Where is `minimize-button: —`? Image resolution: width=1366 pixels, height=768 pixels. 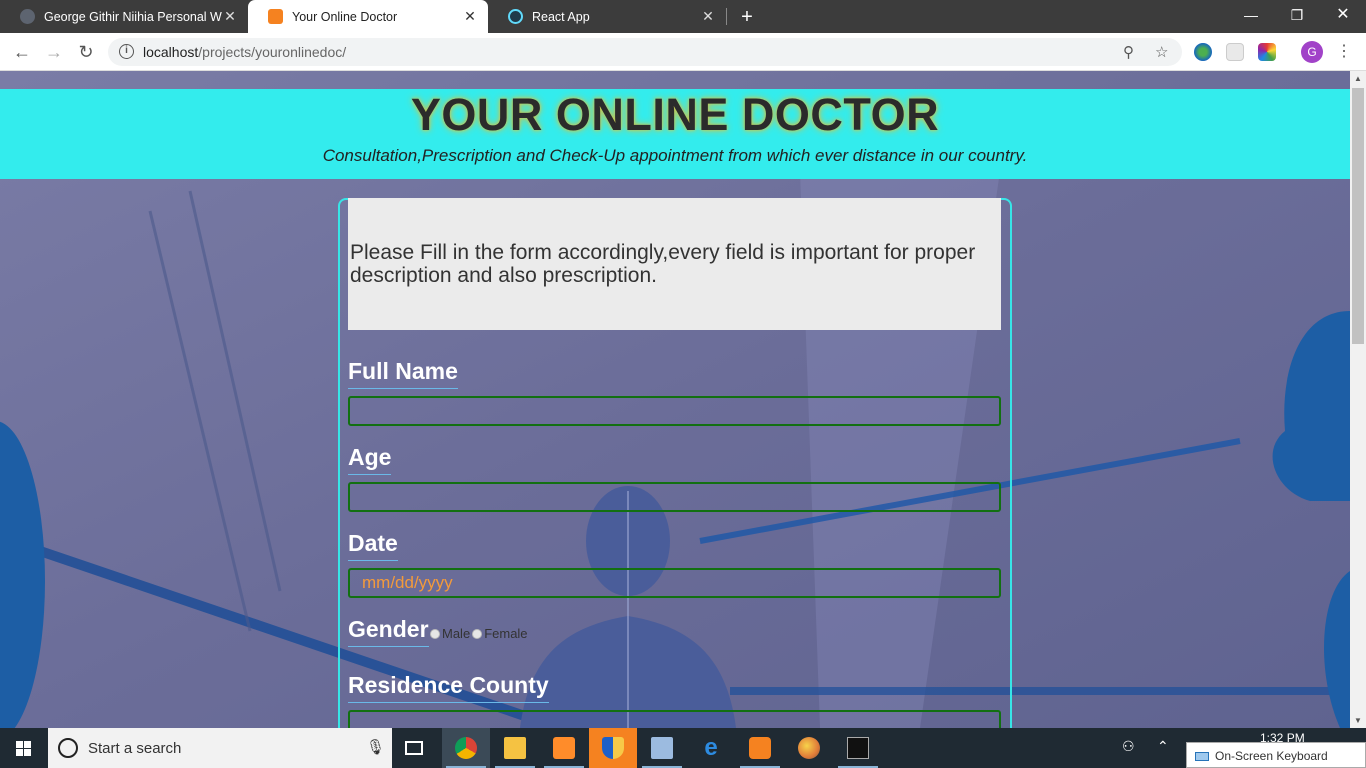 minimize-button: — is located at coordinates (1251, 15).